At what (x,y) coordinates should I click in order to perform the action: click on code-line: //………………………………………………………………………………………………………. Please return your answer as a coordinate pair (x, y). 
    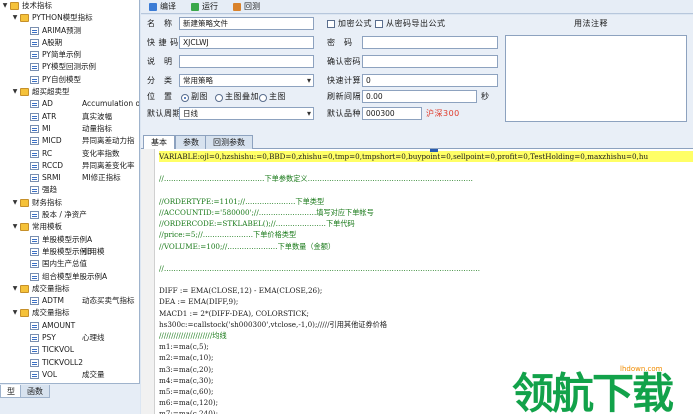
    Looking at the image, I should click on (426, 268).